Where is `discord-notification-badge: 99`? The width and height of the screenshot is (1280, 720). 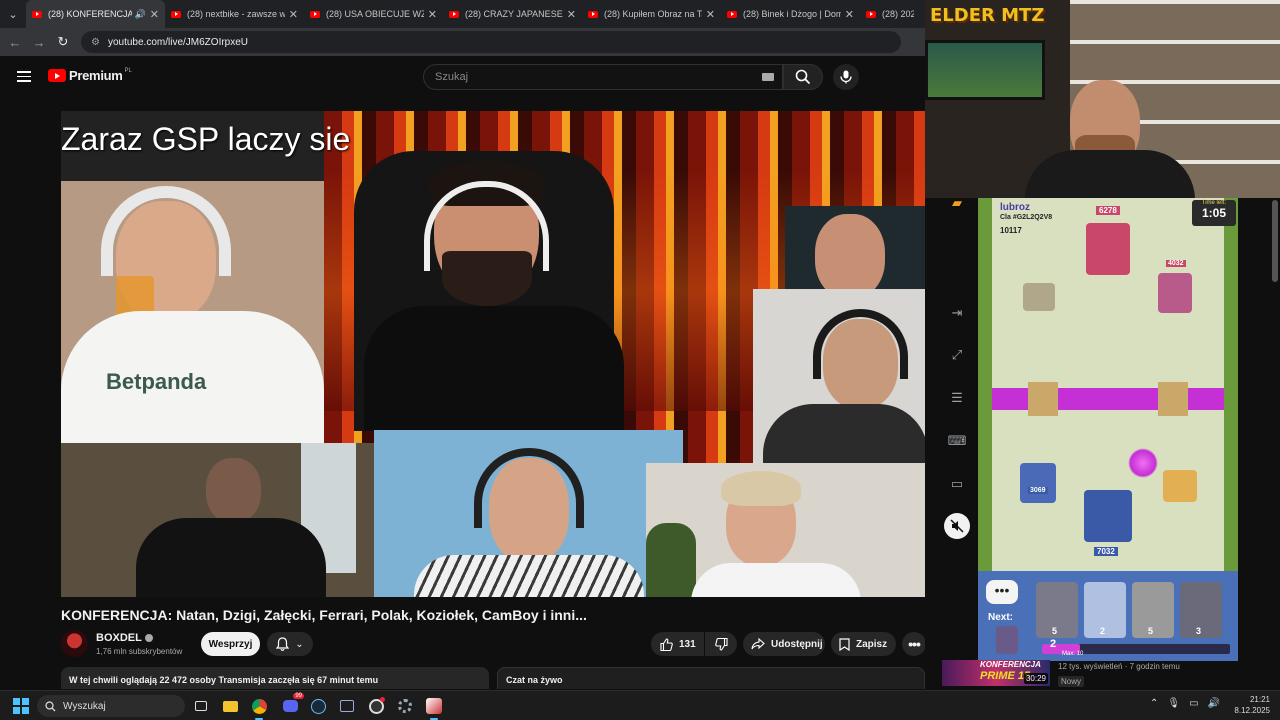
discord-notification-badge: 99 is located at coordinates (298, 696).